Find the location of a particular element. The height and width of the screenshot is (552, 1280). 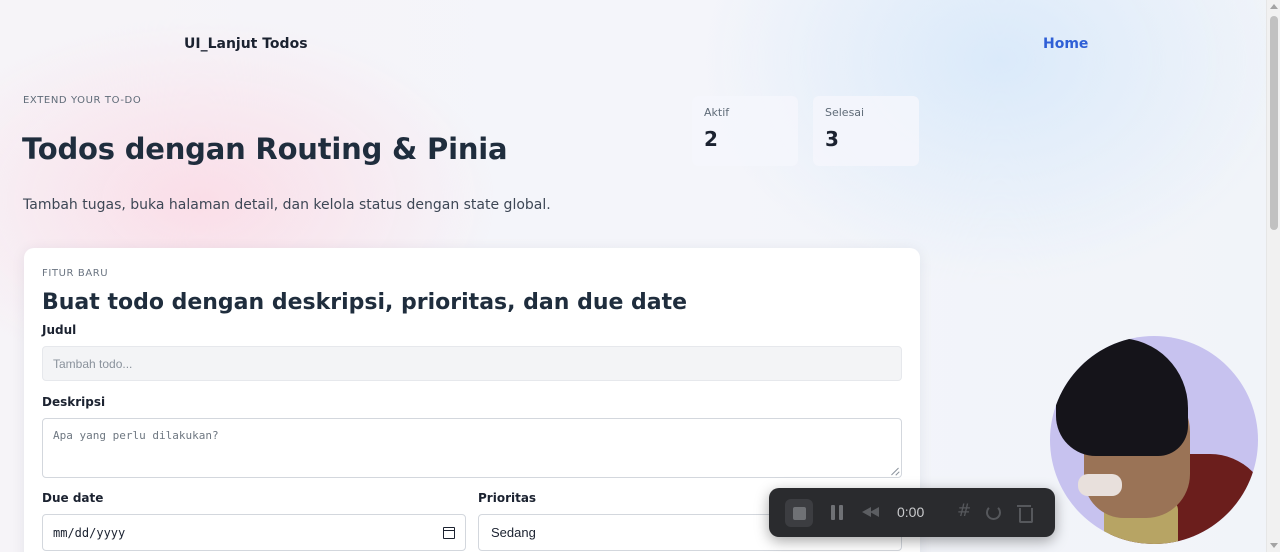

calendar-icon is located at coordinates (449, 532).